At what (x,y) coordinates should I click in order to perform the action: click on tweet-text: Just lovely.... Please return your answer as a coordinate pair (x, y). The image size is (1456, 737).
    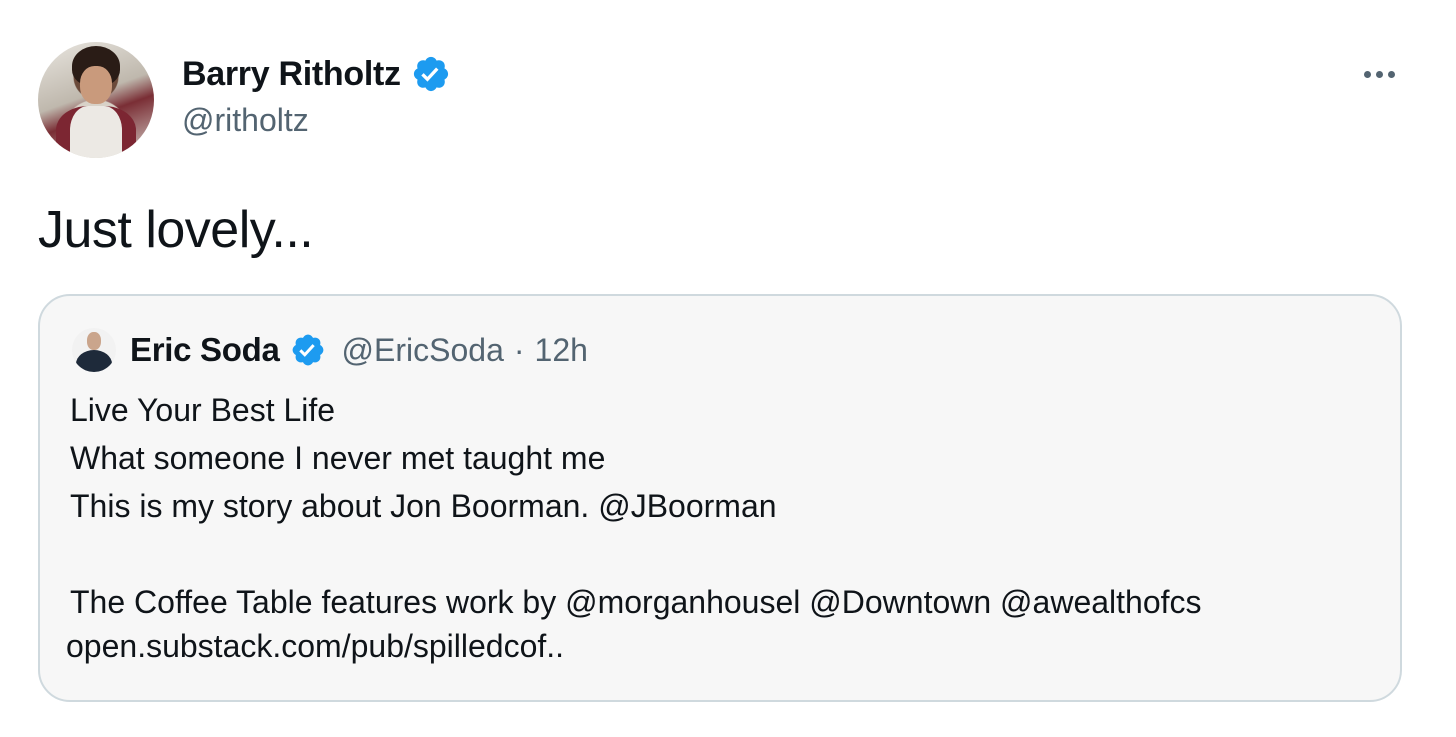
    Looking at the image, I should click on (176, 230).